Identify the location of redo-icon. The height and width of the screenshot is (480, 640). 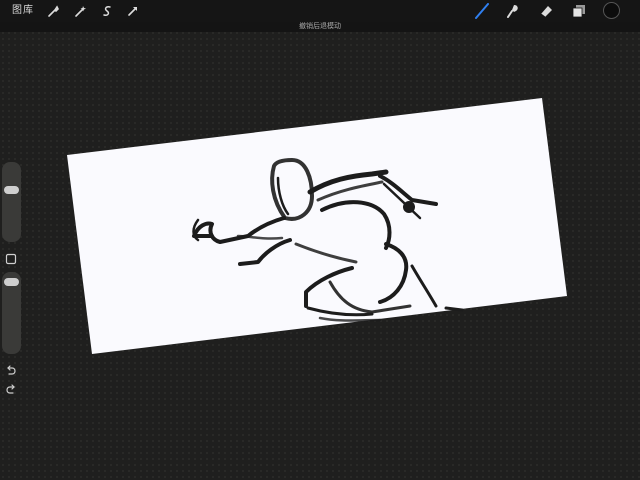
(11, 389).